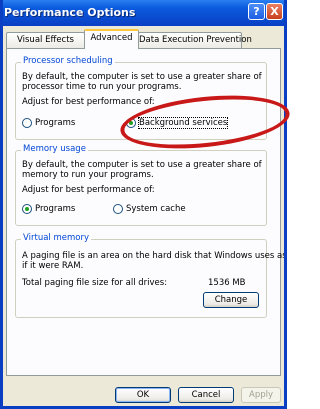 Image resolution: width=320 pixels, height=409 pixels. What do you see at coordinates (70, 12) in the screenshot?
I see `window-title: Performance Options` at bounding box center [70, 12].